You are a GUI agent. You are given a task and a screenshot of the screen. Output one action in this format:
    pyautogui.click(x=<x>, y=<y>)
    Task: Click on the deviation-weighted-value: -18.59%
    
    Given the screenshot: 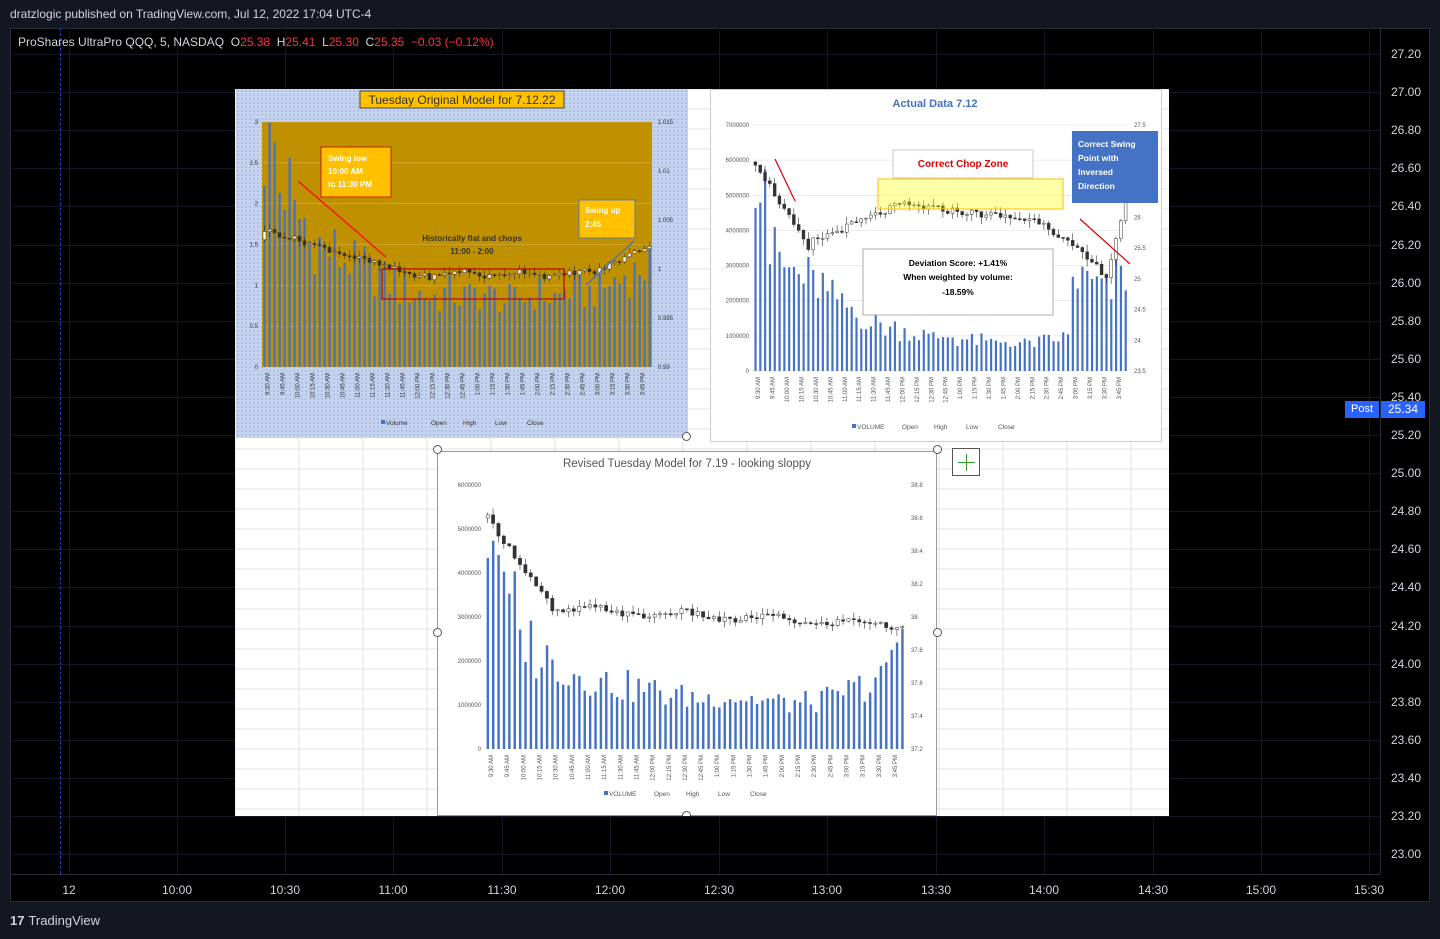 What is the action you would take?
    pyautogui.click(x=958, y=292)
    